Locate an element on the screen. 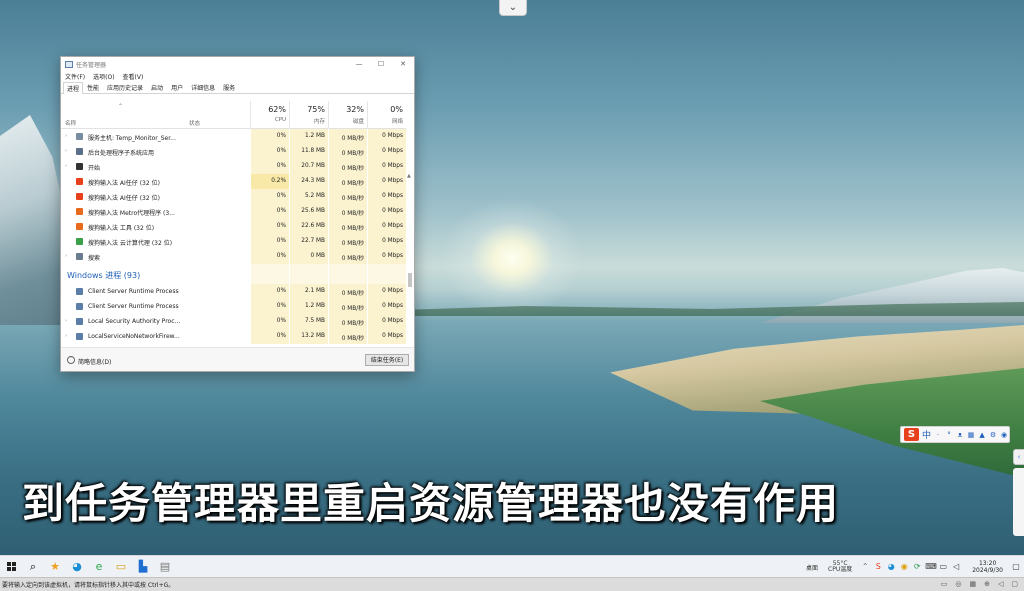  column-name: 名称 is located at coordinates (70, 123).